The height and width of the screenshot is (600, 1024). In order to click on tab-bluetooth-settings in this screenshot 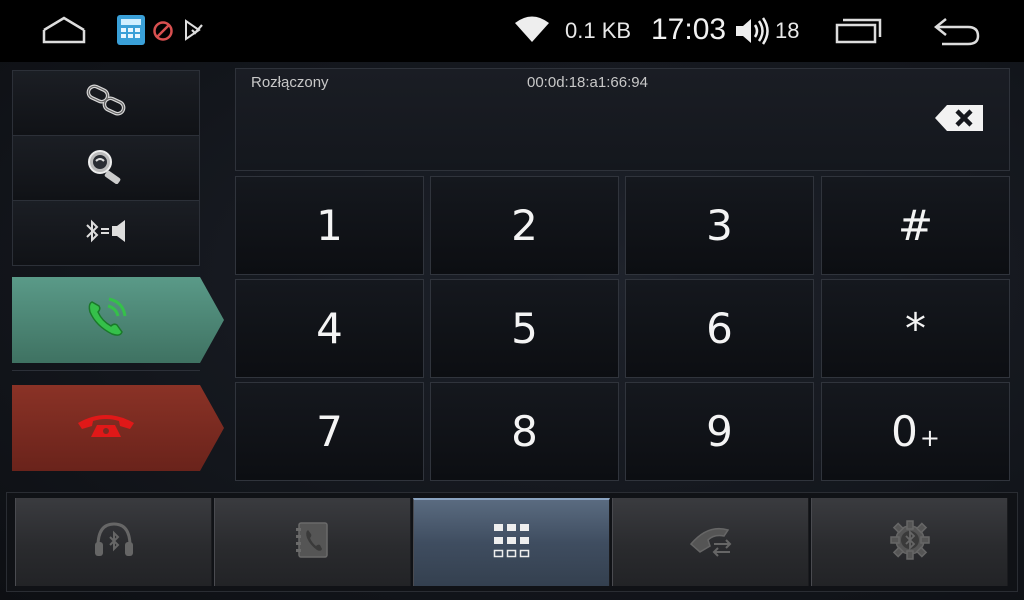, I will do `click(909, 542)`.